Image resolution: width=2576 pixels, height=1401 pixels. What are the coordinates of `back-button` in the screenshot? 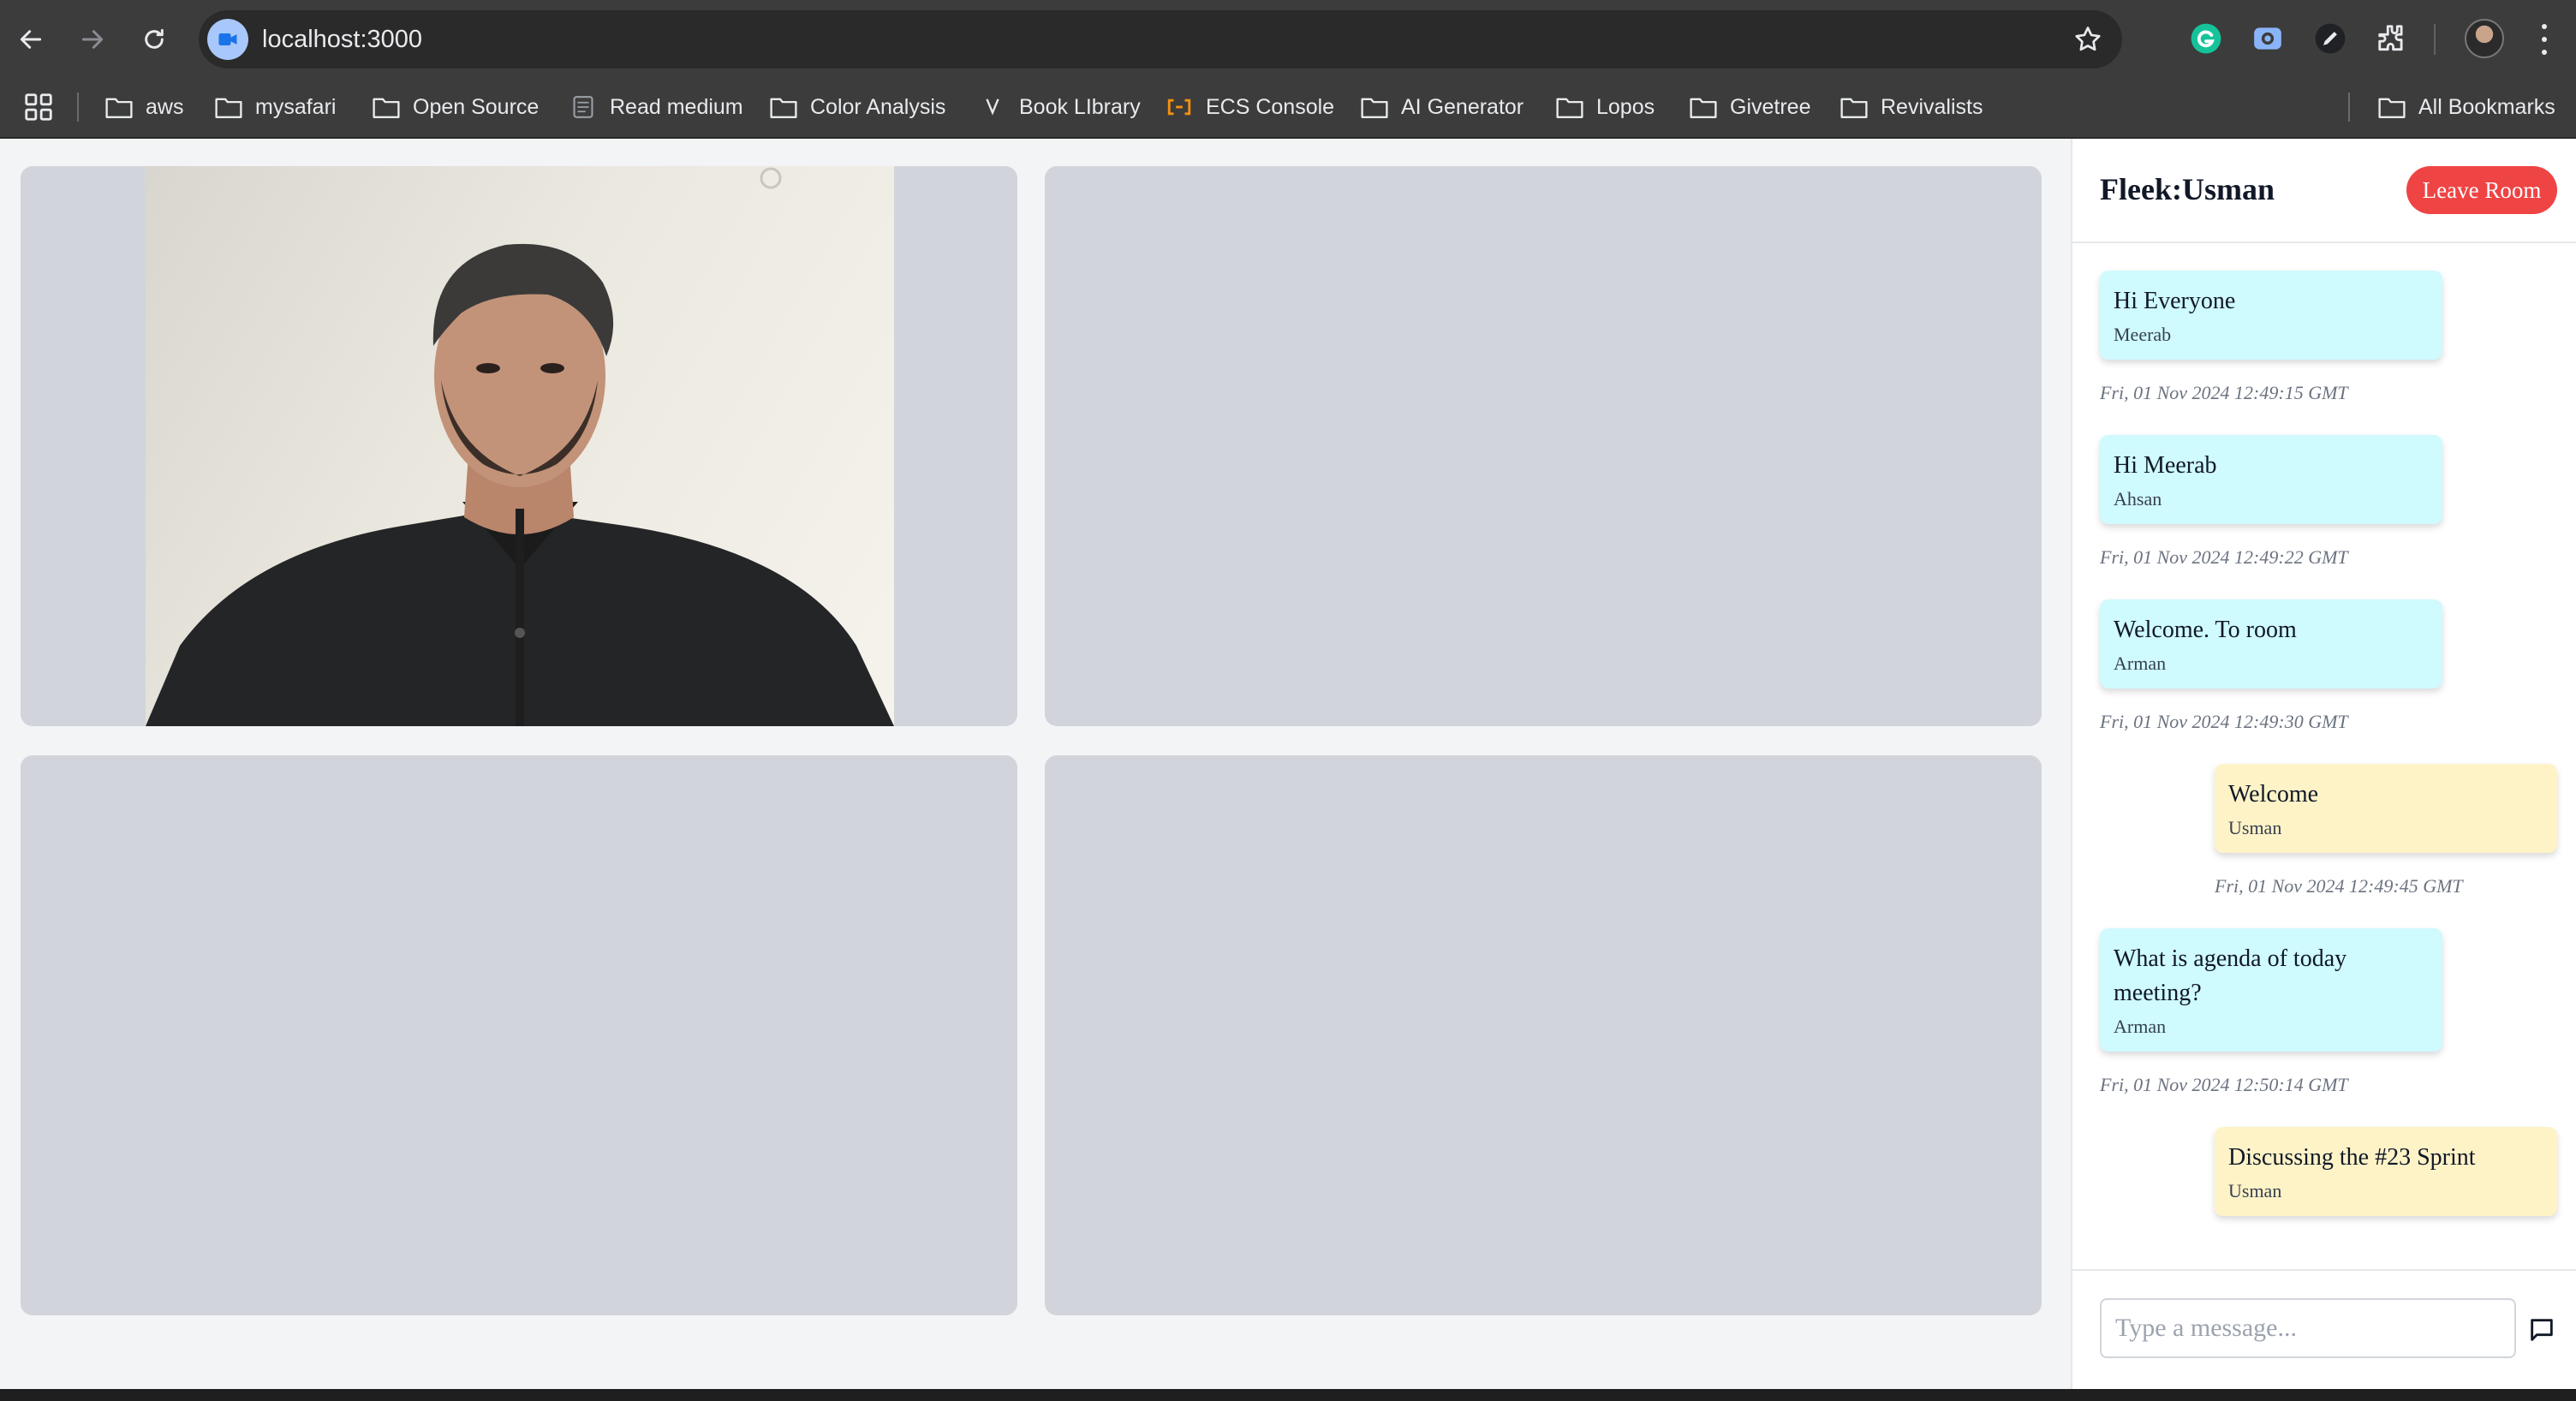 It's located at (31, 40).